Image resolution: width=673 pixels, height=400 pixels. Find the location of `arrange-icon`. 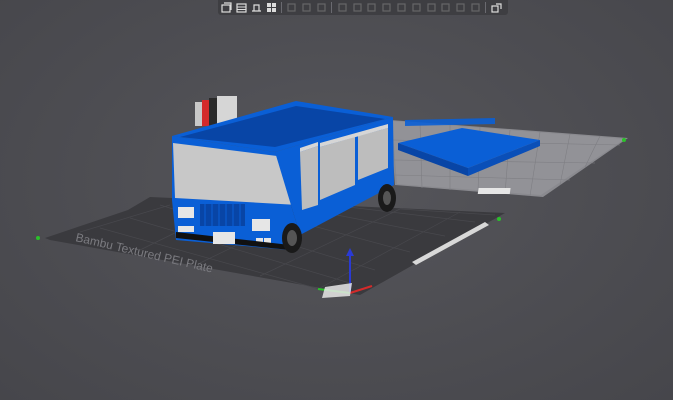

arrange-icon is located at coordinates (271, 7).